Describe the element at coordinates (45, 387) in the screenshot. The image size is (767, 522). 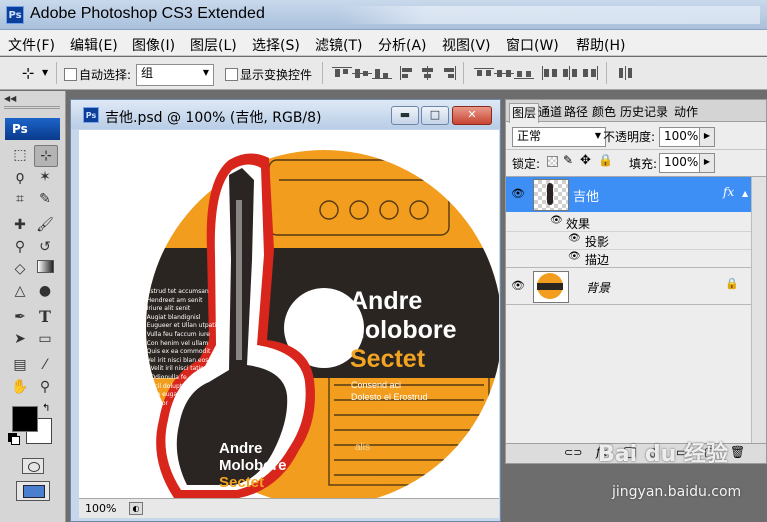
I see `zoom-tool-icon: ⚲` at that location.